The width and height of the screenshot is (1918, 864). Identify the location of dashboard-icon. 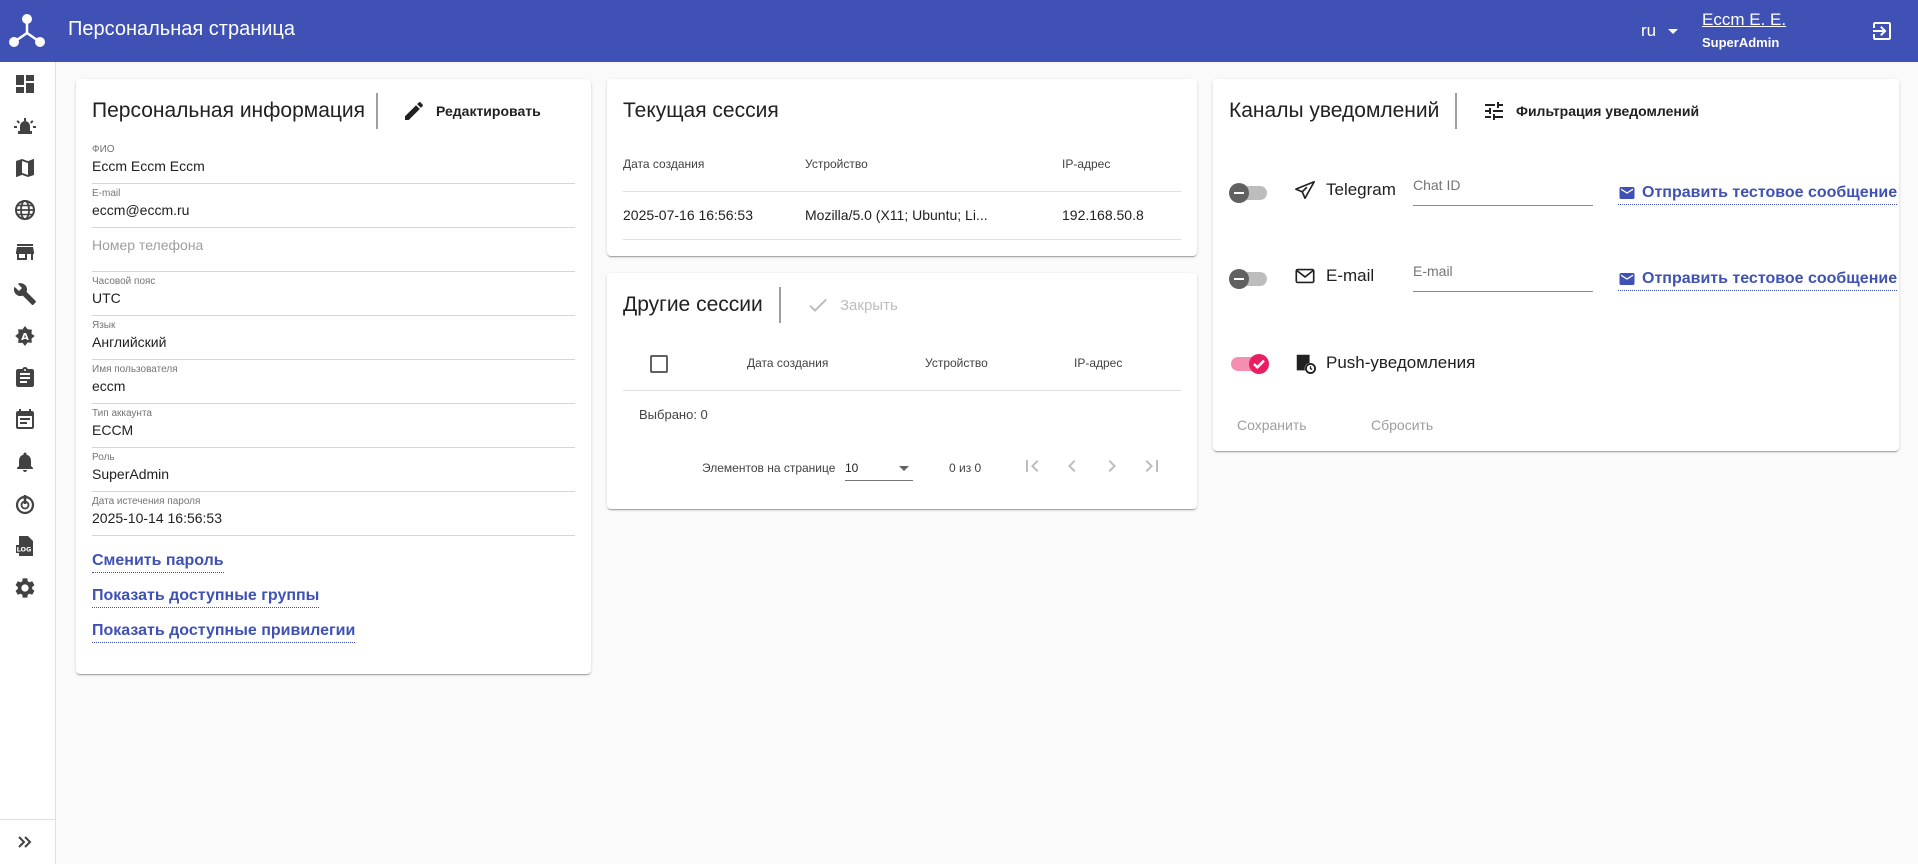
(25, 84).